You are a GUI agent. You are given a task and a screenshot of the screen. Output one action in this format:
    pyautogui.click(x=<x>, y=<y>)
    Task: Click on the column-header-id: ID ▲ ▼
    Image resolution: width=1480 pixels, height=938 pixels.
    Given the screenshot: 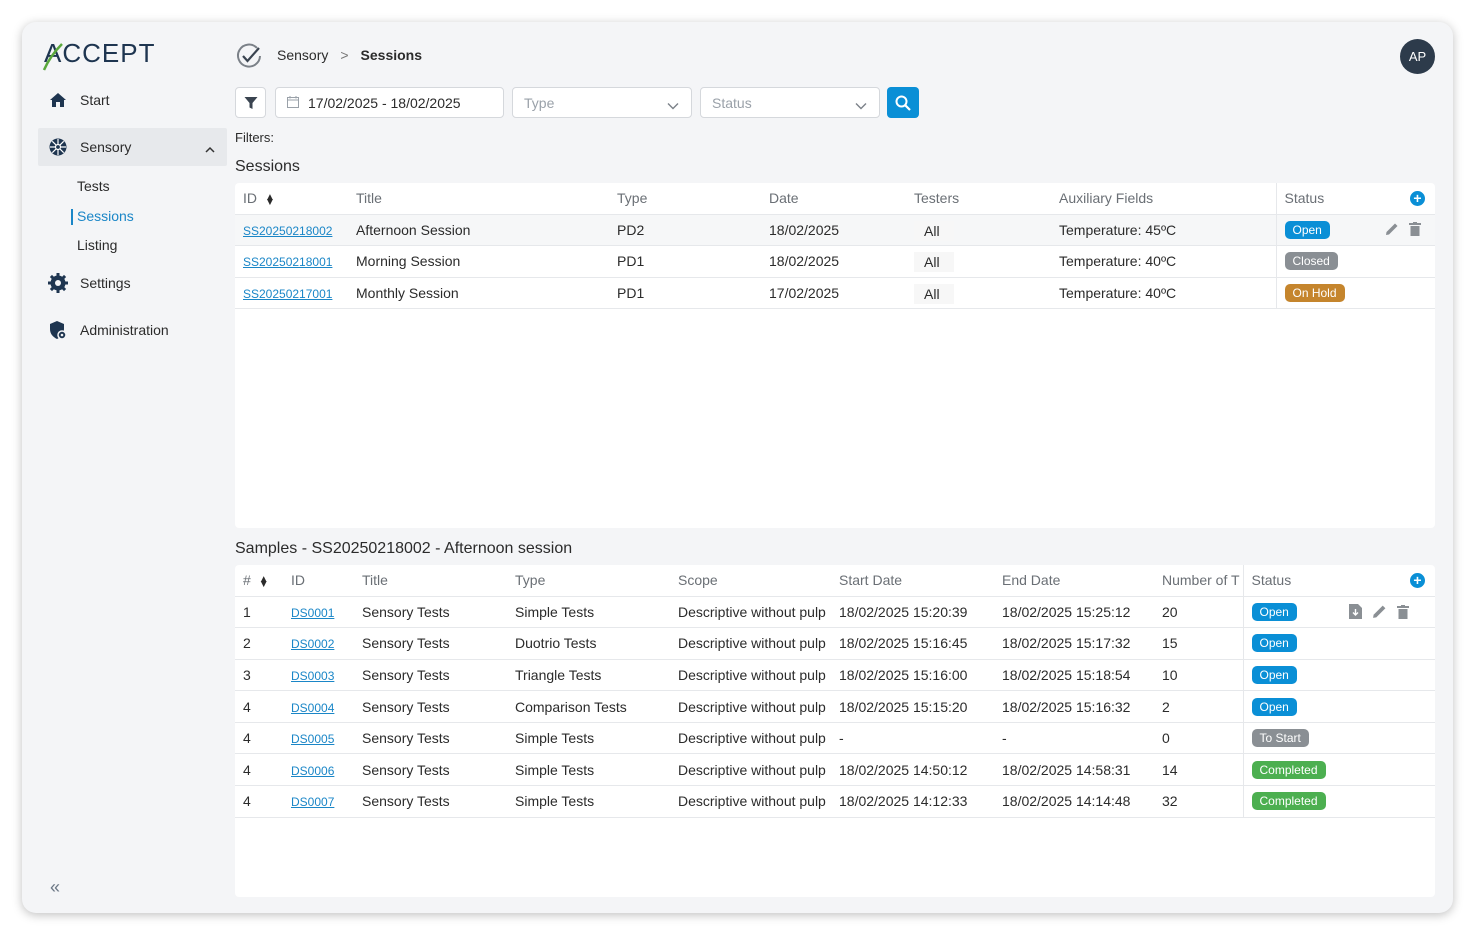 What is the action you would take?
    pyautogui.click(x=291, y=199)
    